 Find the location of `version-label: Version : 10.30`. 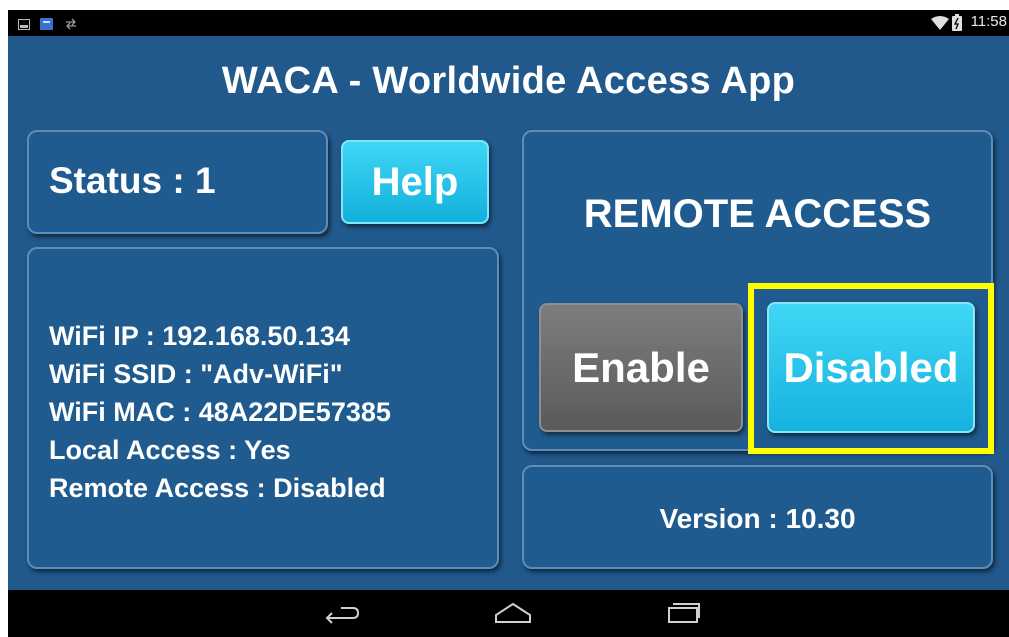

version-label: Version : 10.30 is located at coordinates (757, 518).